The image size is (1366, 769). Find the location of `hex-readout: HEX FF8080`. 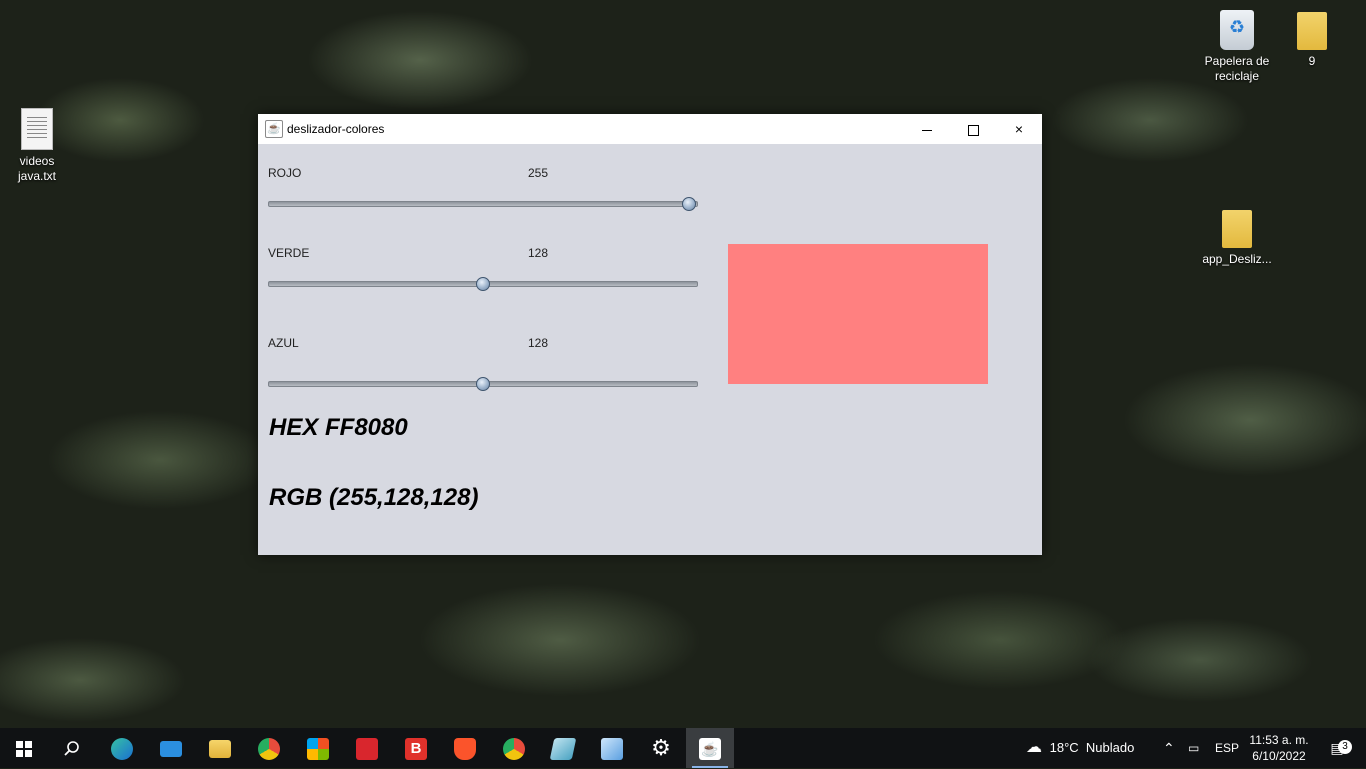

hex-readout: HEX FF8080 is located at coordinates (338, 427).